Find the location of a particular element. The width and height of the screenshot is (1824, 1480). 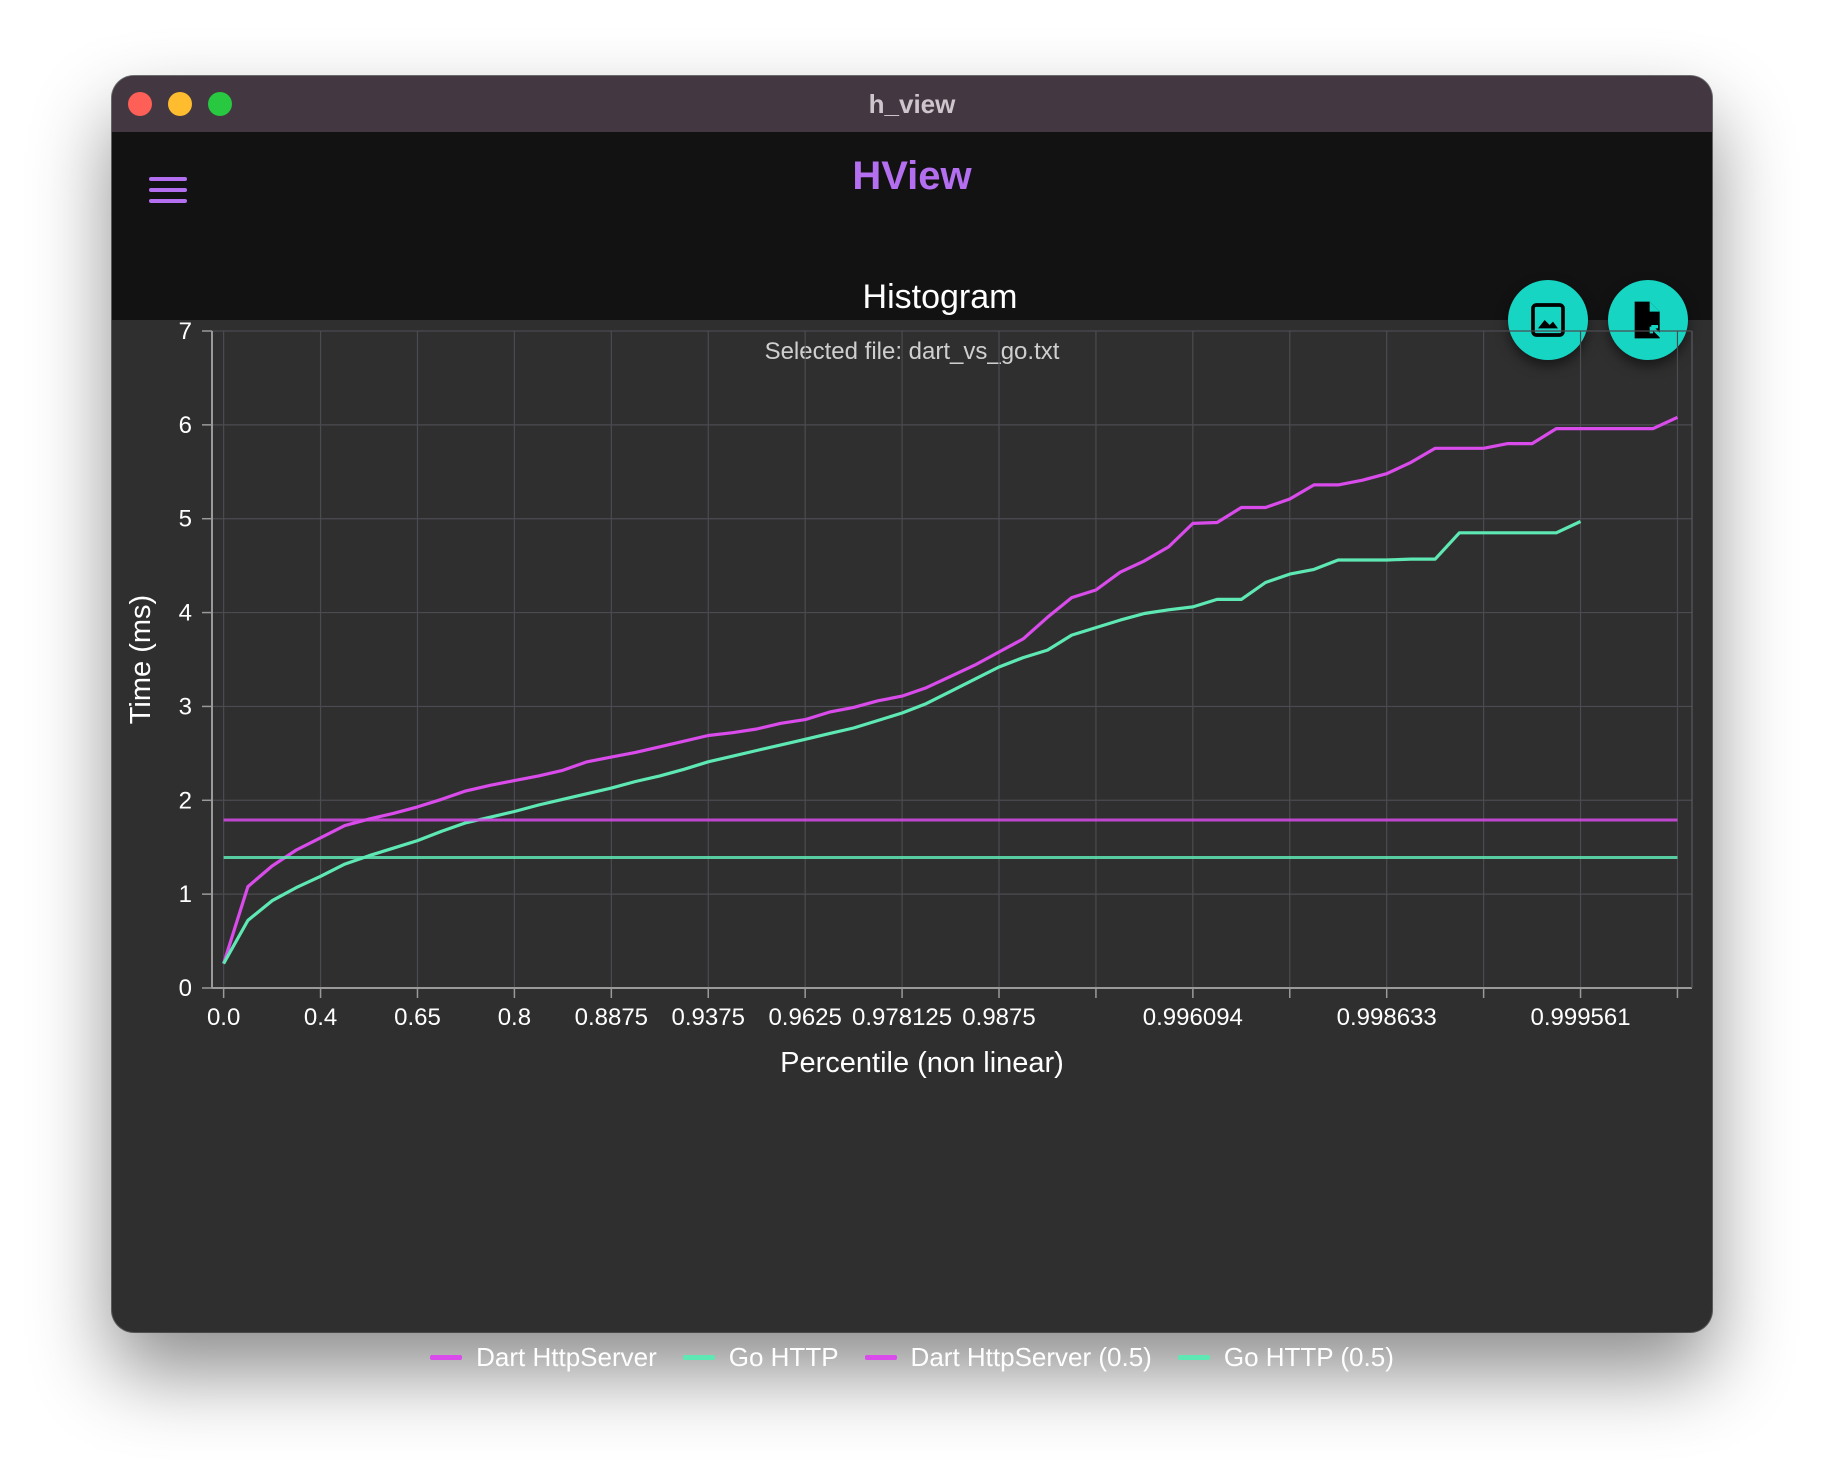

x-tick-label: 0.998633 is located at coordinates (1387, 1017).